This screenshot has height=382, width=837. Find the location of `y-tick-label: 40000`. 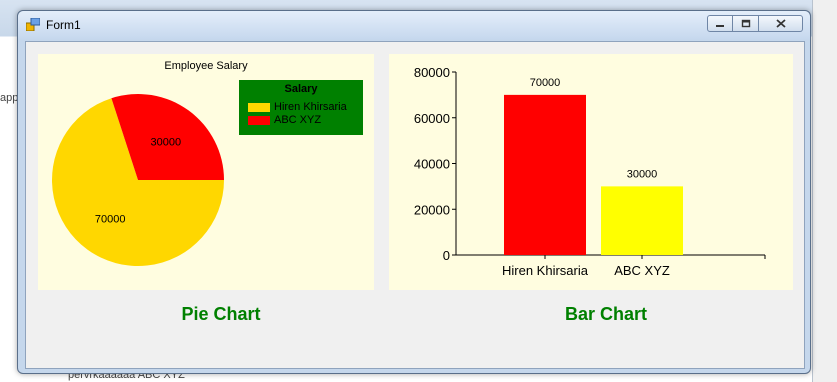

y-tick-label: 40000 is located at coordinates (432, 164).